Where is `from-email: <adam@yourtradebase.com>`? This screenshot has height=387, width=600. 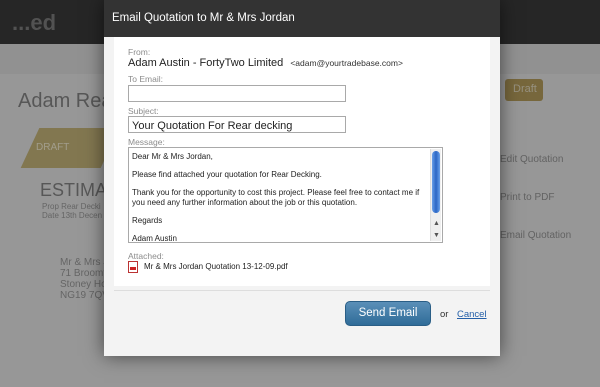
from-email: <adam@yourtradebase.com> is located at coordinates (346, 63).